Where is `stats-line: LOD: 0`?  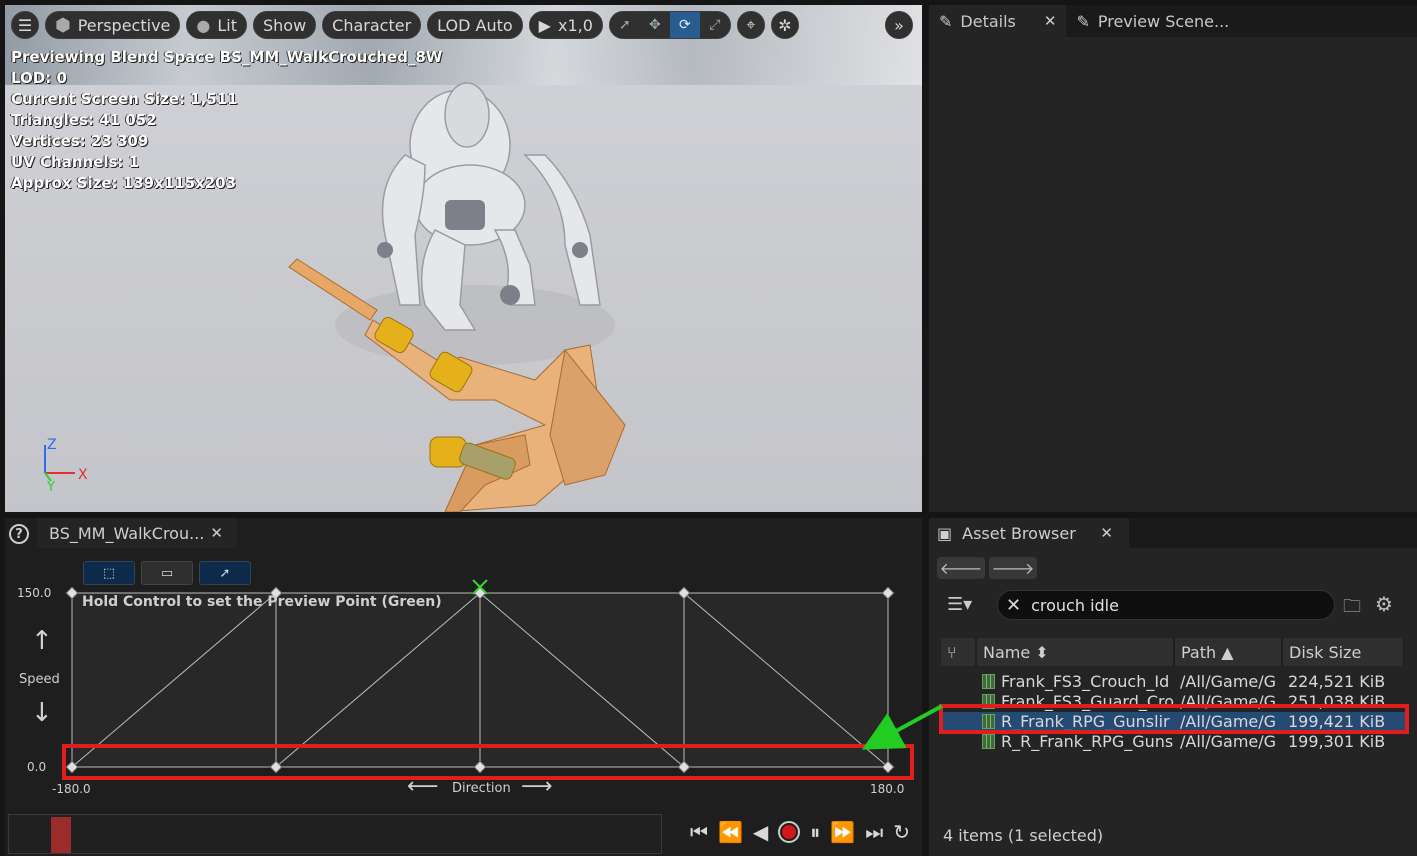
stats-line: LOD: 0 is located at coordinates (39, 78).